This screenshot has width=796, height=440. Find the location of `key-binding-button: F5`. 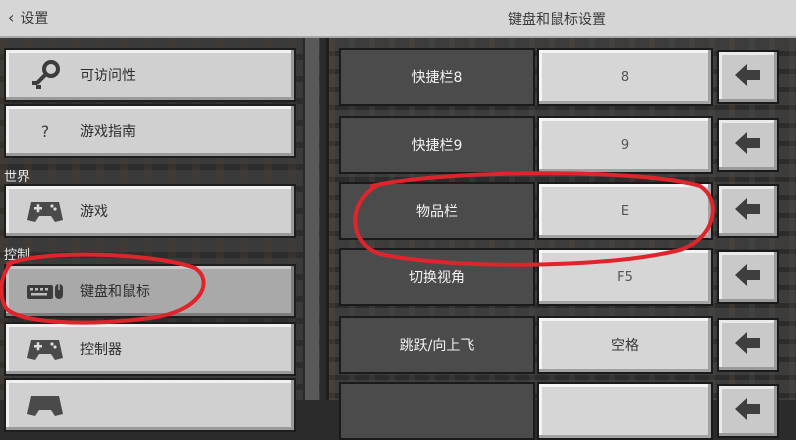

key-binding-button: F5 is located at coordinates (625, 277).